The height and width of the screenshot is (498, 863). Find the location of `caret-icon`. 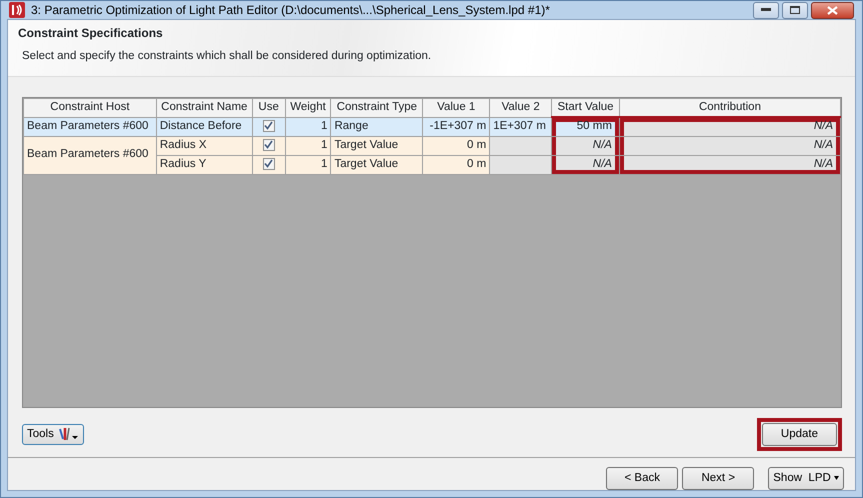

caret-icon is located at coordinates (836, 478).